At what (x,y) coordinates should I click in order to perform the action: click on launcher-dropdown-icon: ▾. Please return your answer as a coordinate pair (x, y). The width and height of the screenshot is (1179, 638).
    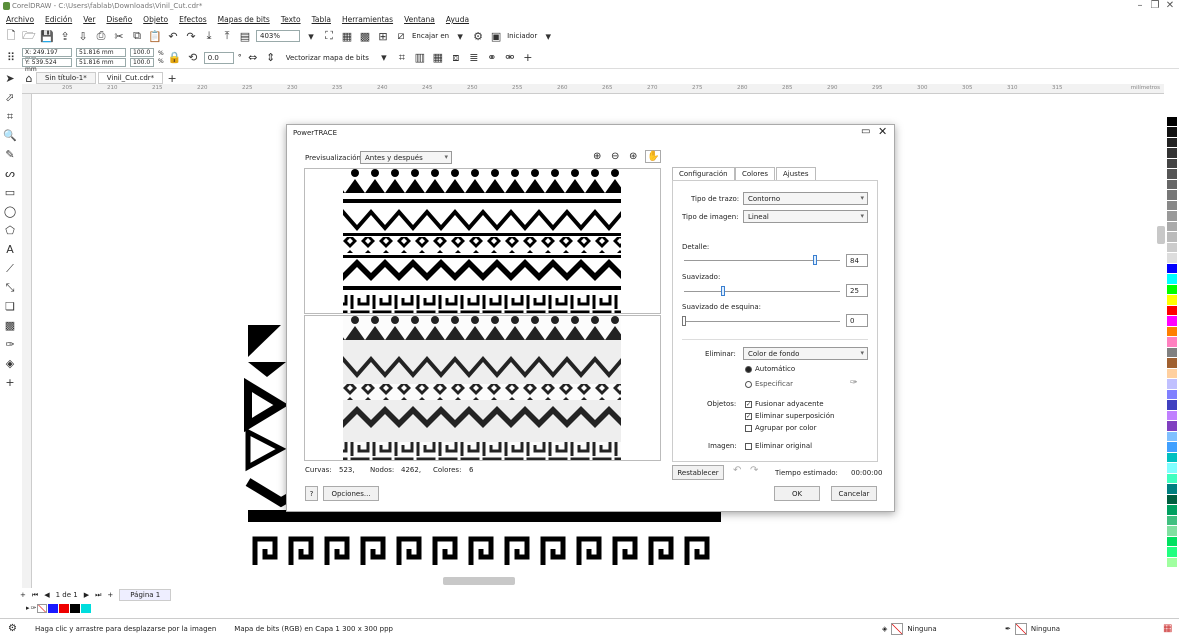
    Looking at the image, I should click on (548, 36).